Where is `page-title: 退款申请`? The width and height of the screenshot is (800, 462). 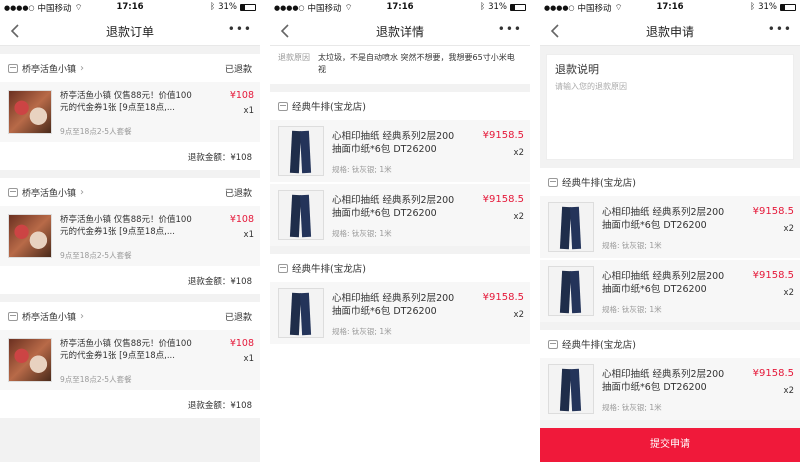 page-title: 退款申请 is located at coordinates (669, 32).